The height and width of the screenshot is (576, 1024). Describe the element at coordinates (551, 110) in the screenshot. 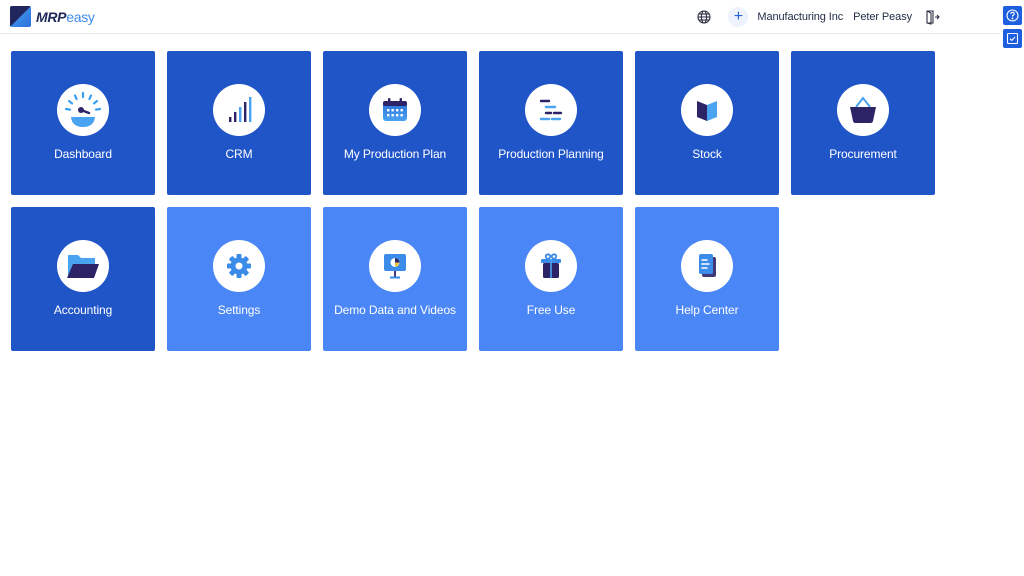

I see `gantt-icon` at that location.